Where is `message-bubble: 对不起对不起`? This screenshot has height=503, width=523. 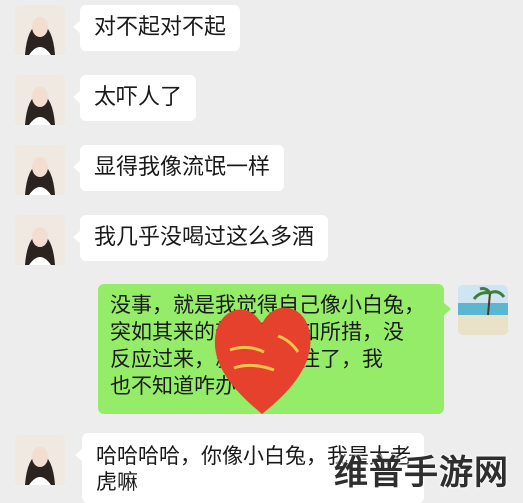 message-bubble: 对不起对不起 is located at coordinates (156, 28).